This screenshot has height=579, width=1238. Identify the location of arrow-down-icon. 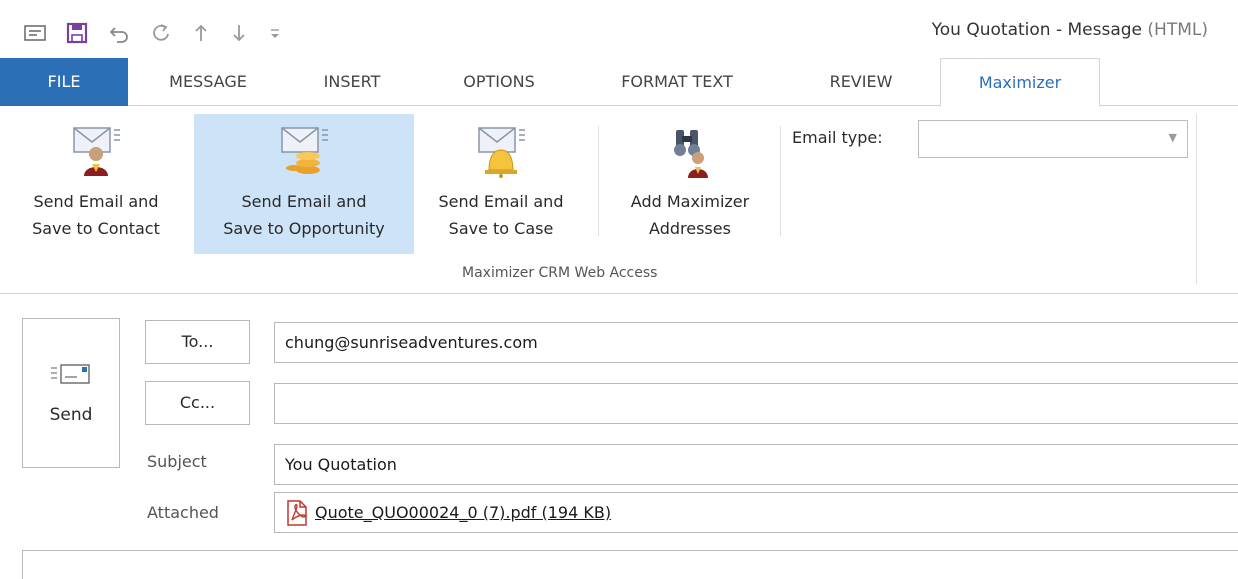
(239, 33).